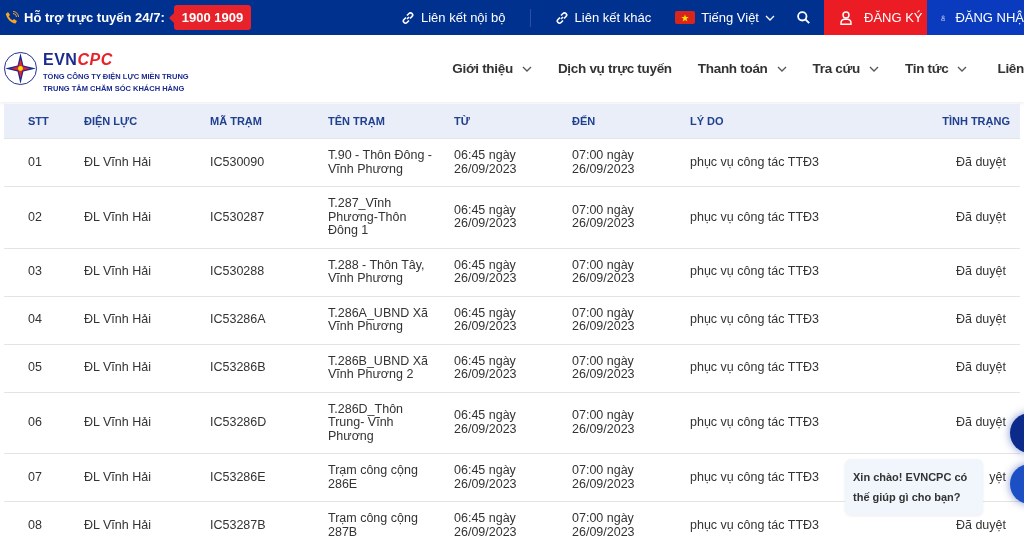  Describe the element at coordinates (685, 17) in the screenshot. I see `flag-icon` at that location.